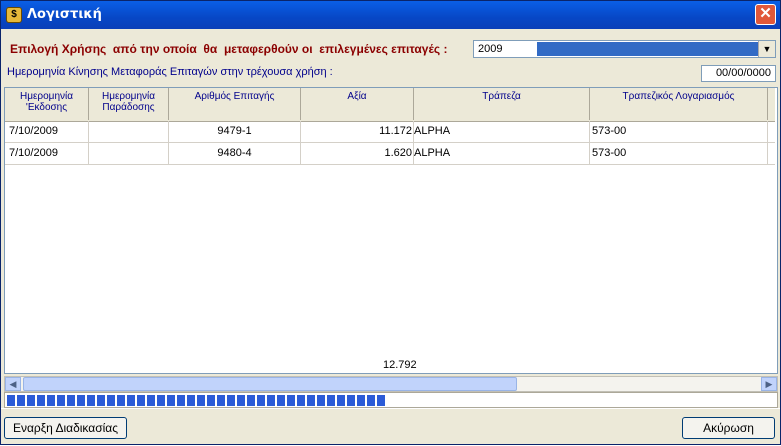 Image resolution: width=781 pixels, height=446 pixels. Describe the element at coordinates (235, 131) in the screenshot. I see `check-number-cell: 9479-1` at that location.